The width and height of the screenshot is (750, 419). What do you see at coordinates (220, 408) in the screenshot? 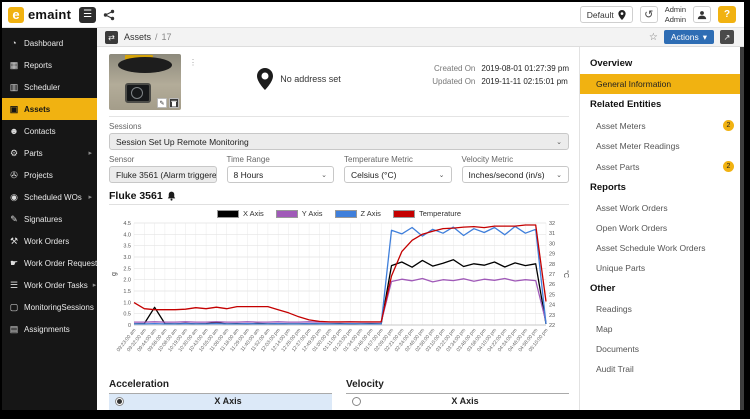
I see `acceleration-y-axis-row: Y Axis` at bounding box center [220, 408].